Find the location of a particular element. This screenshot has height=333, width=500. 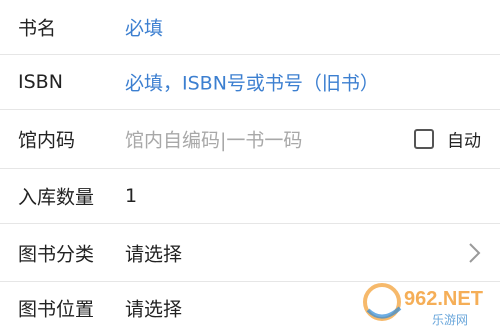

chevron-right-icon is located at coordinates (474, 253).